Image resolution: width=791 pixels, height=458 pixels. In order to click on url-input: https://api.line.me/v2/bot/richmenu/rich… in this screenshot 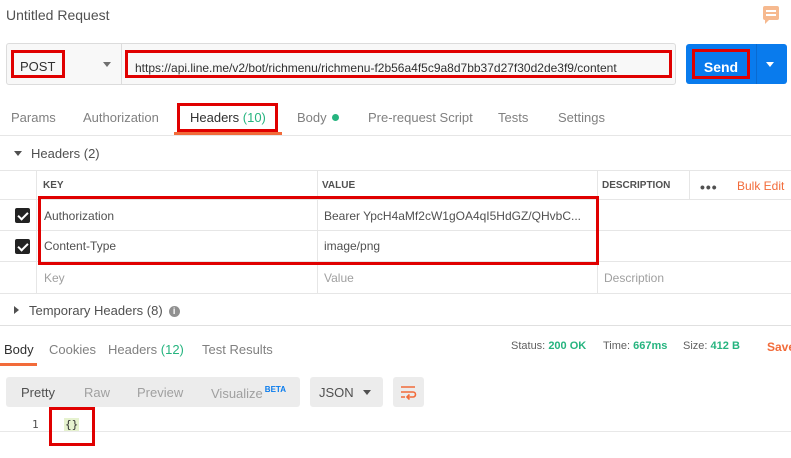, I will do `click(398, 64)`.